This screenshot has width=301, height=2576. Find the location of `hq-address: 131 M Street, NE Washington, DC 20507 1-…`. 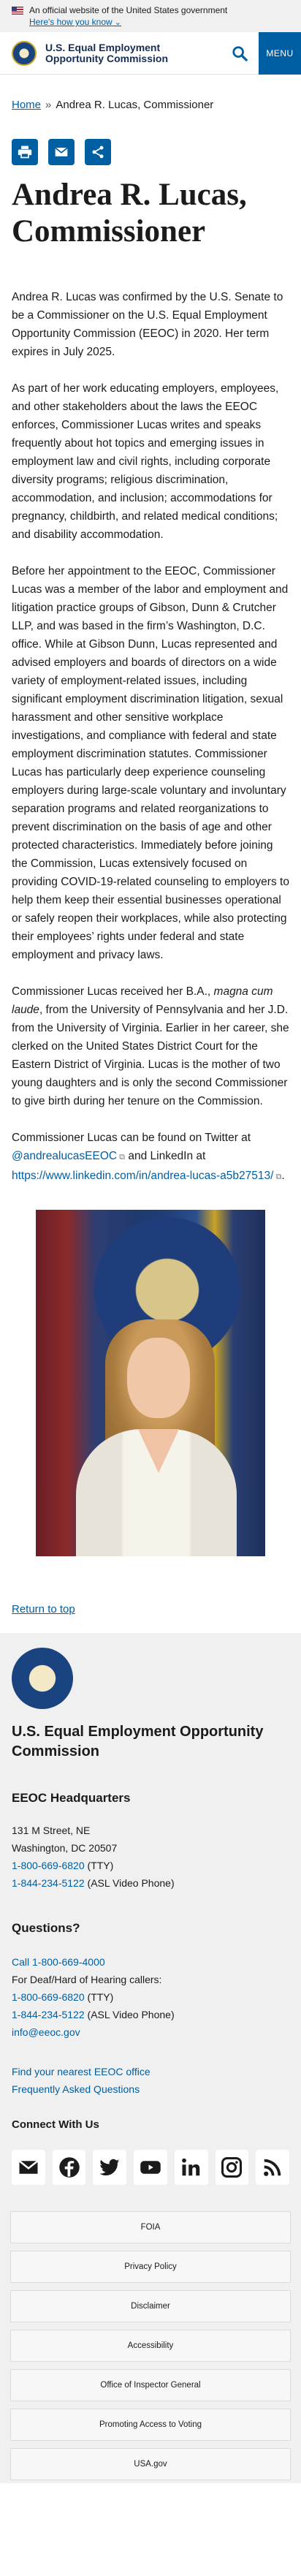

hq-address: 131 M Street, NE Washington, DC 20507 1-… is located at coordinates (150, 1857).